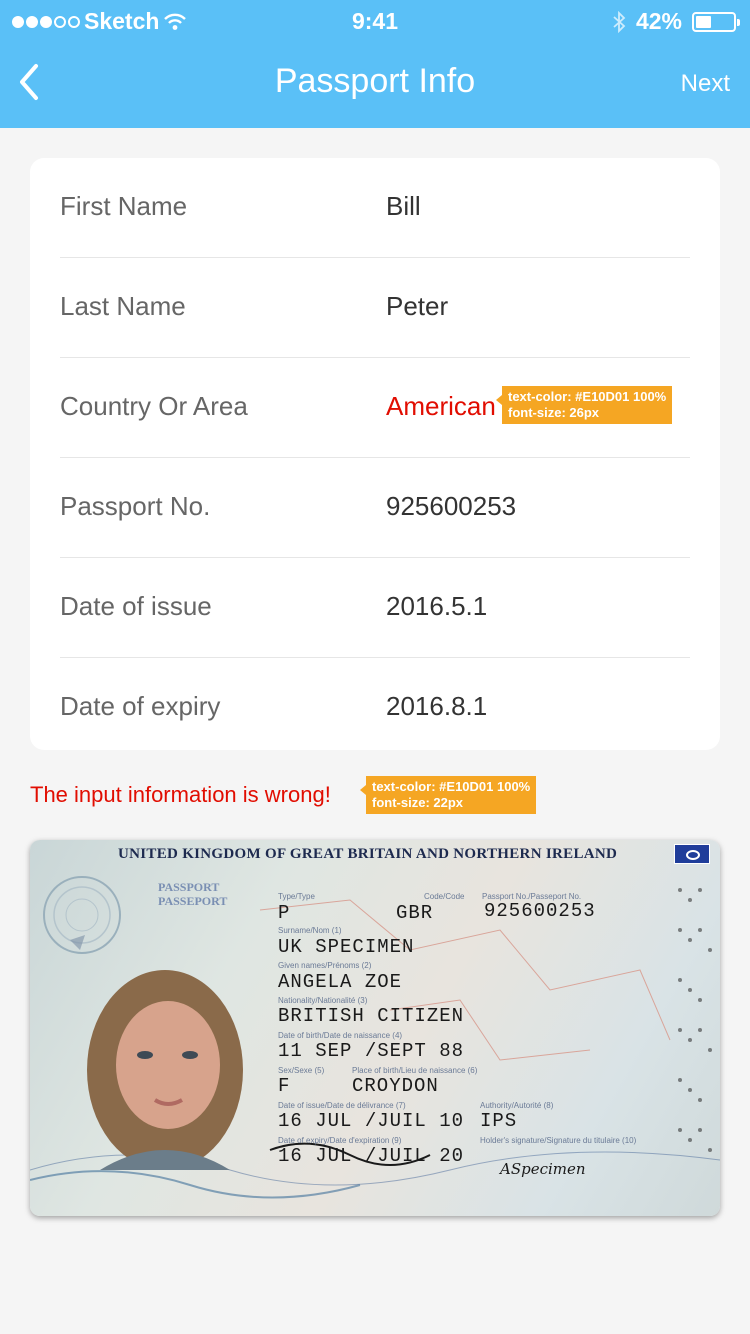  What do you see at coordinates (135, 506) in the screenshot?
I see `passport-no-label: Passport No.` at bounding box center [135, 506].